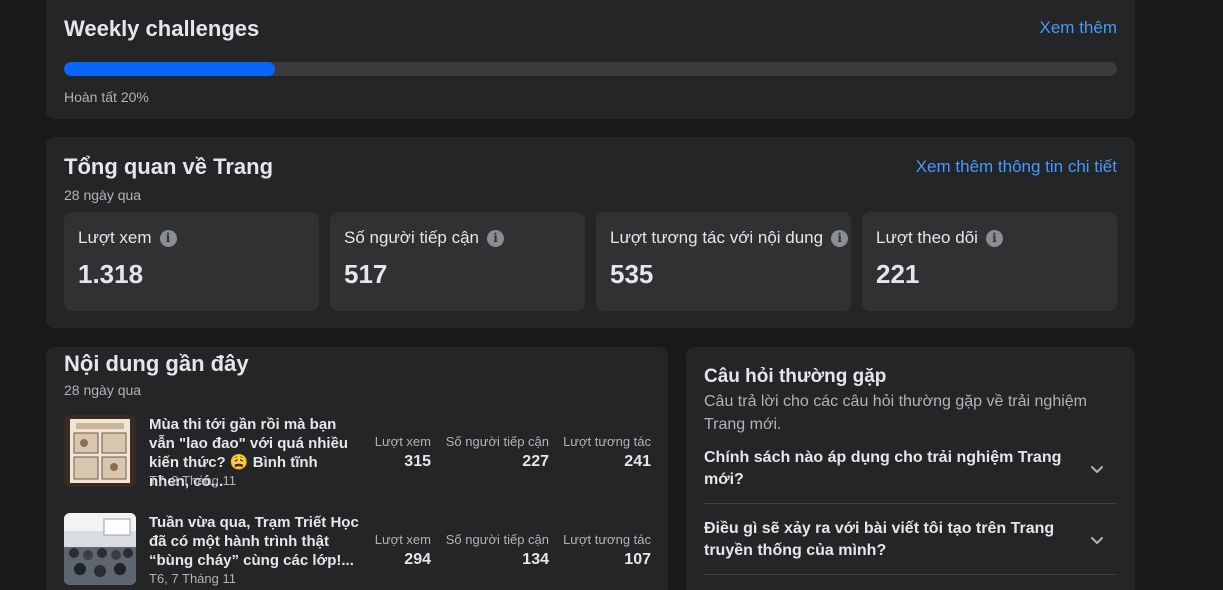 Image resolution: width=1223 pixels, height=590 pixels. What do you see at coordinates (106, 97) in the screenshot?
I see `weekly-progress-label: Hoàn tất 20%` at bounding box center [106, 97].